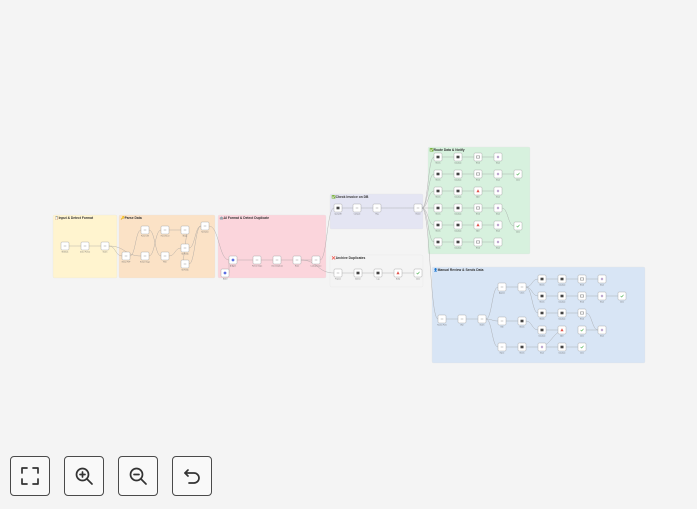 Image resolution: width=697 pixels, height=509 pixels. I want to click on node-label: Log, so click(378, 280).